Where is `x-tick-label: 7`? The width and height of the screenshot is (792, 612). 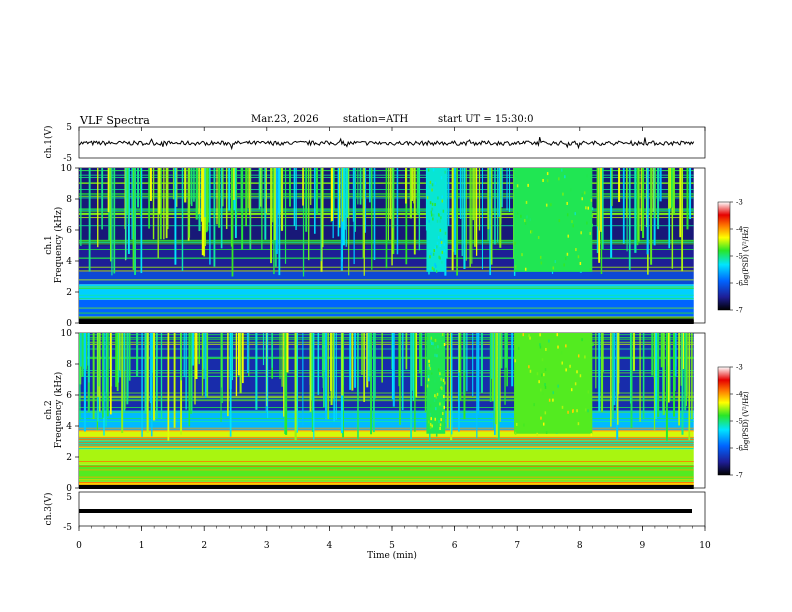 x-tick-label: 7 is located at coordinates (517, 546).